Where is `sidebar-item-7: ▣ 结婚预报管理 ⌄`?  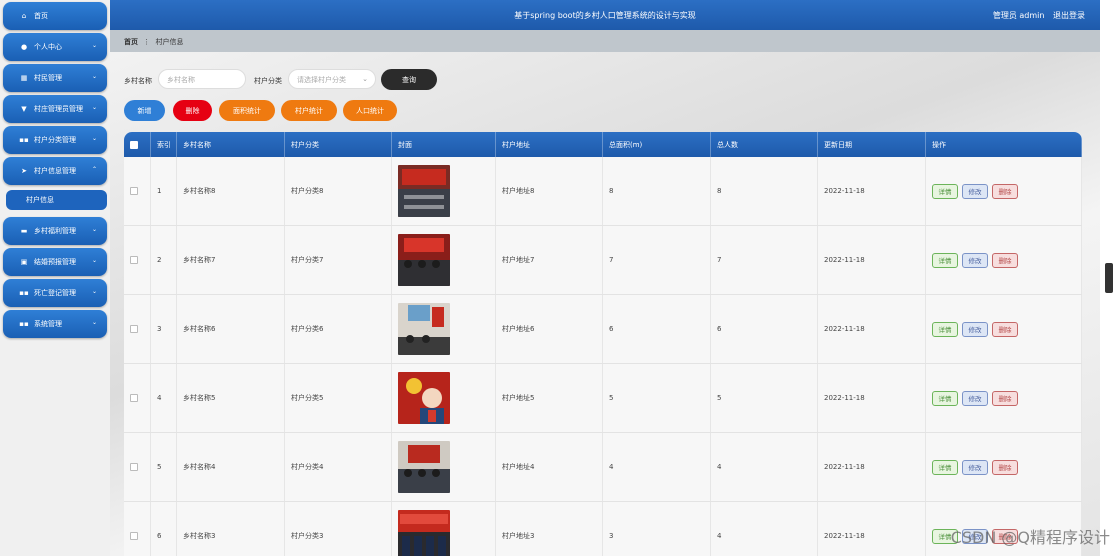
sidebar-item-7: ▣ 结婚预报管理 ⌄ is located at coordinates (55, 262).